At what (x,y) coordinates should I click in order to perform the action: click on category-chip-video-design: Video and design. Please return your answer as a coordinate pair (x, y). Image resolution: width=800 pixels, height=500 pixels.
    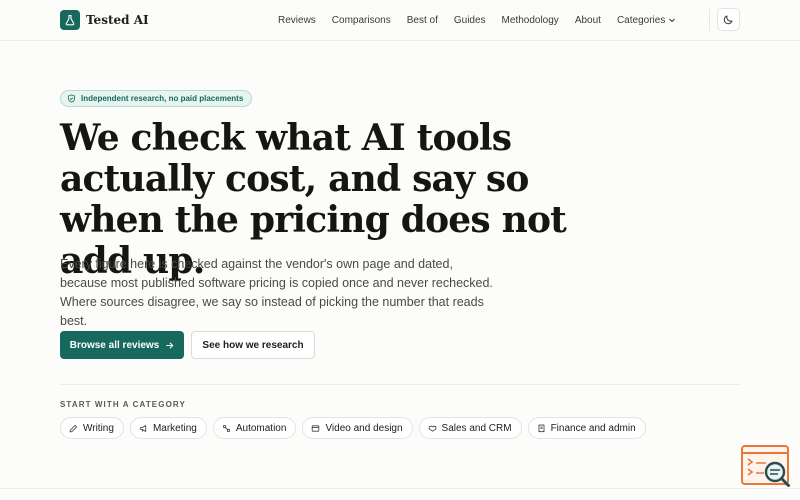
    Looking at the image, I should click on (357, 428).